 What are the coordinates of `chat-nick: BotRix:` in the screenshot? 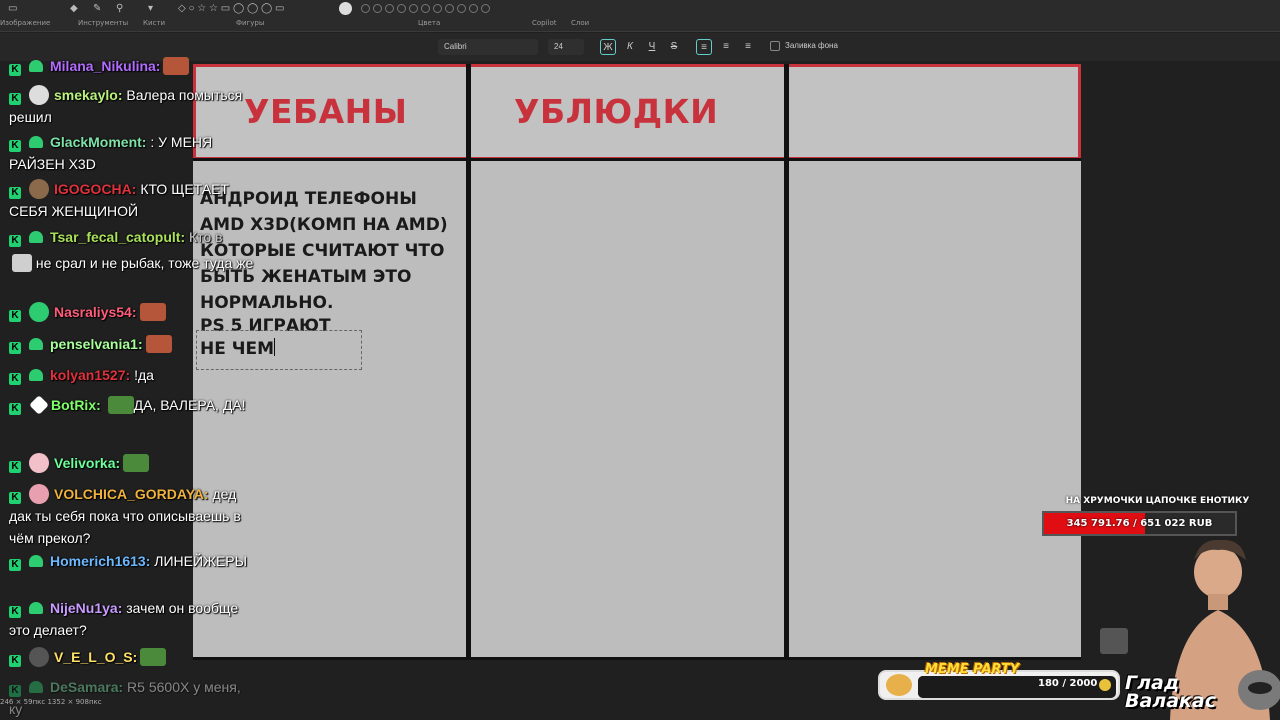 It's located at (76, 405).